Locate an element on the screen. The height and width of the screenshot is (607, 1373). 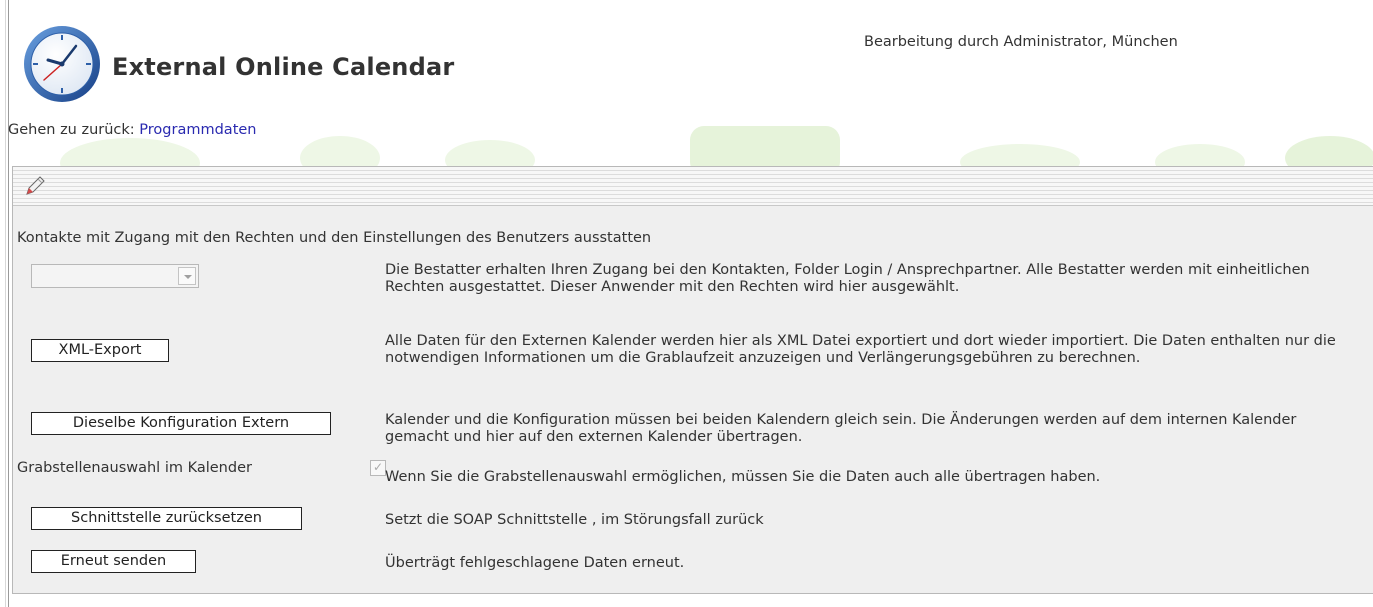
clock-icon is located at coordinates (62, 64).